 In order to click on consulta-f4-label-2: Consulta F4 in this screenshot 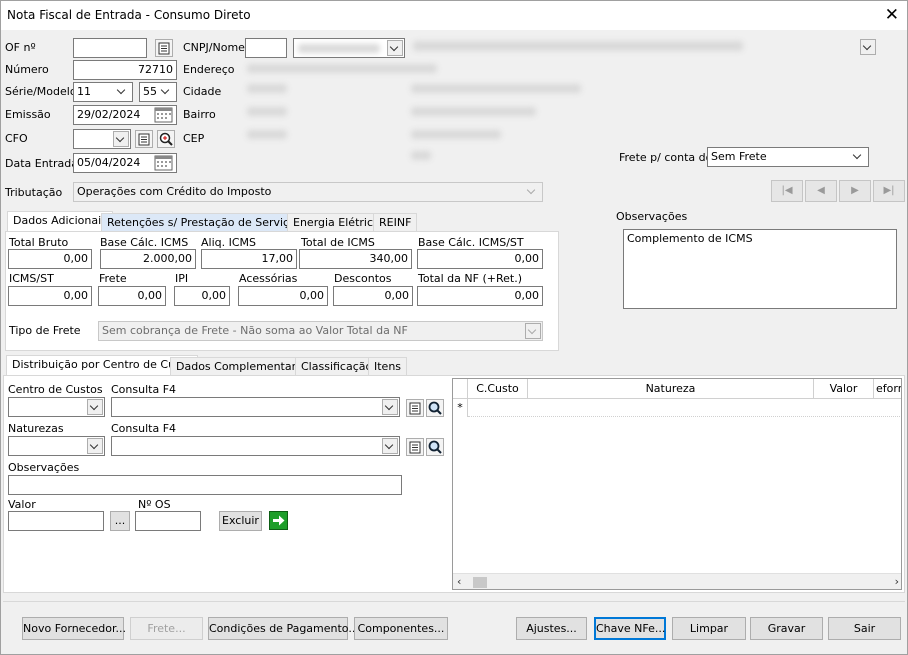, I will do `click(144, 428)`.